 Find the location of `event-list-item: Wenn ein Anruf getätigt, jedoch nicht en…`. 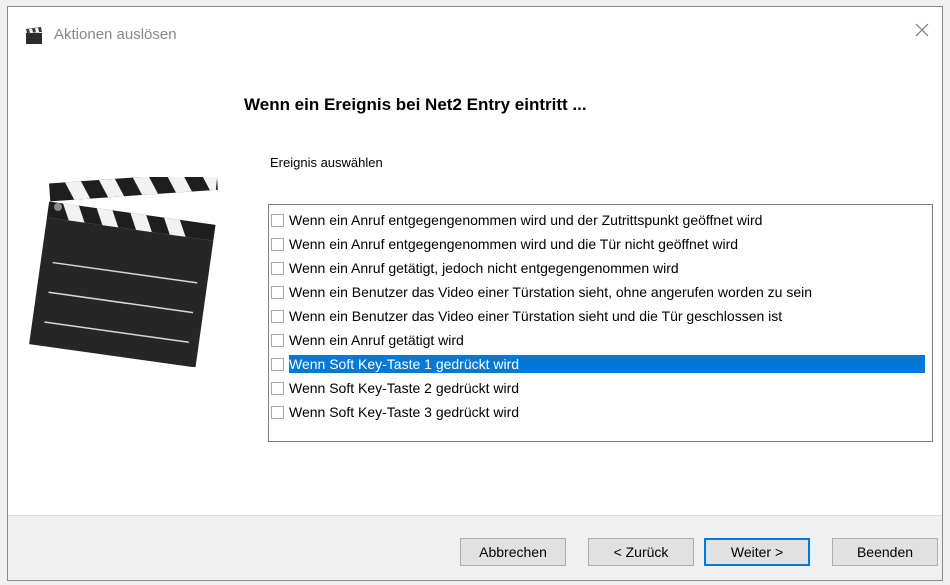

event-list-item: Wenn ein Anruf getätigt, jedoch nicht en… is located at coordinates (600, 268).